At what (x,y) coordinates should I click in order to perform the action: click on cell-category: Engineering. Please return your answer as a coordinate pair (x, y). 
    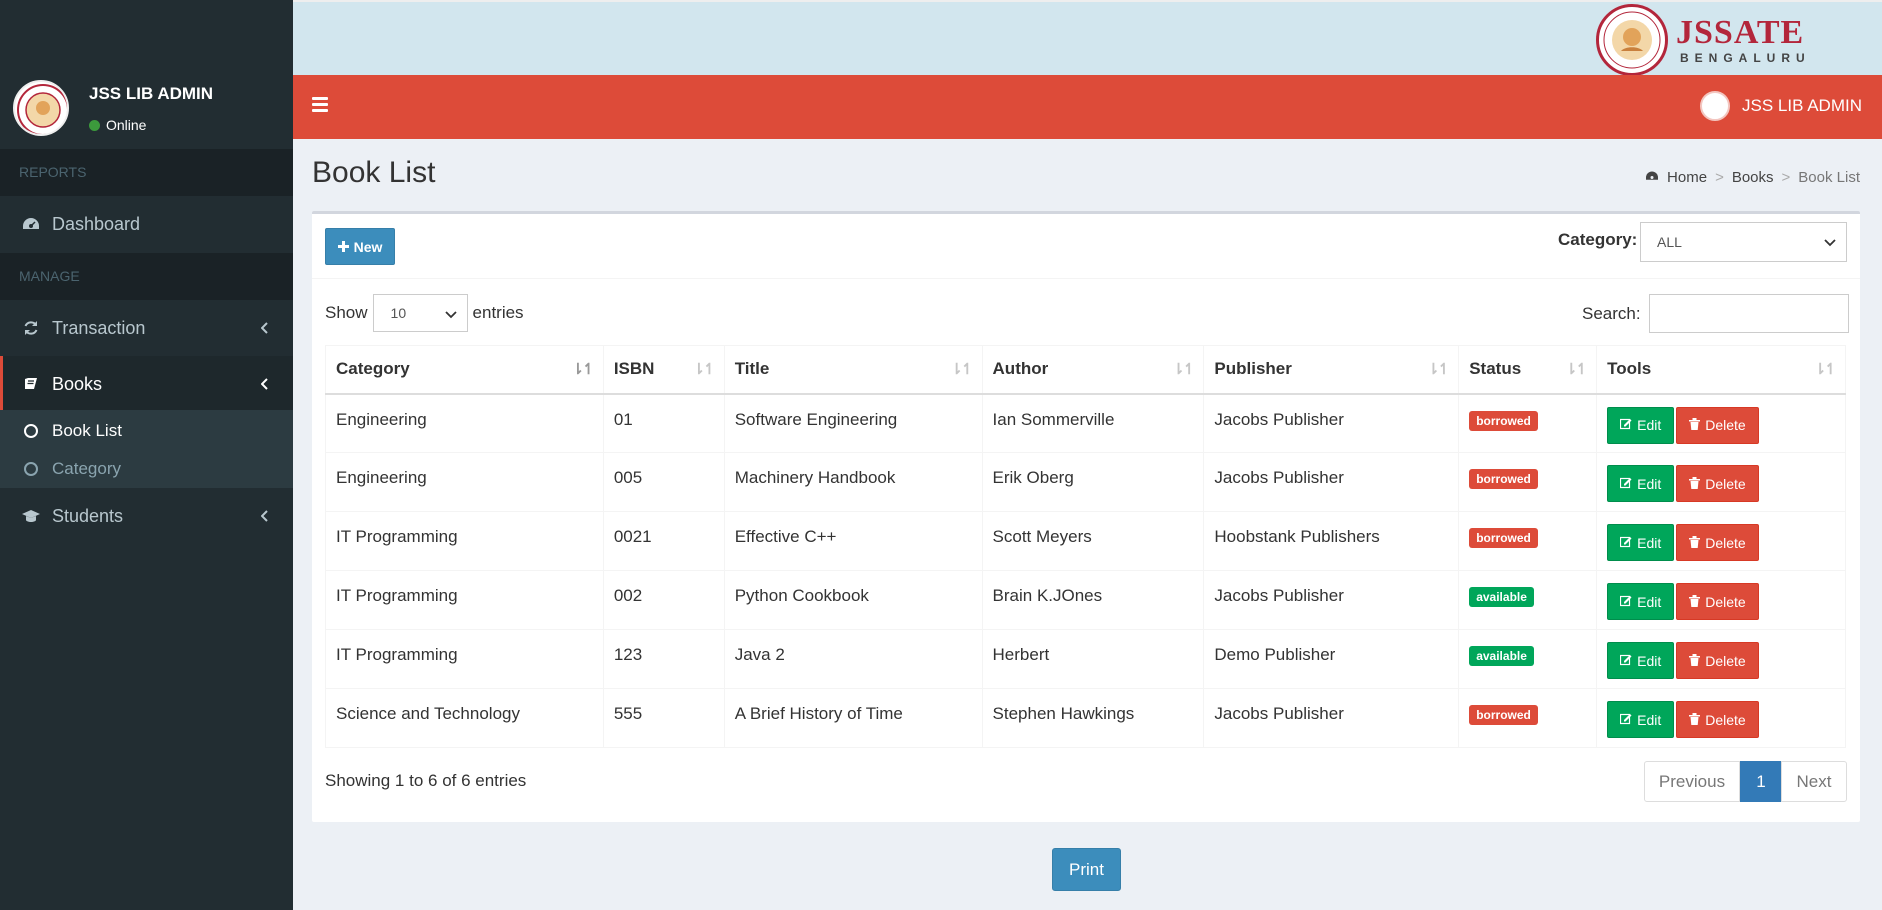
    Looking at the image, I should click on (464, 423).